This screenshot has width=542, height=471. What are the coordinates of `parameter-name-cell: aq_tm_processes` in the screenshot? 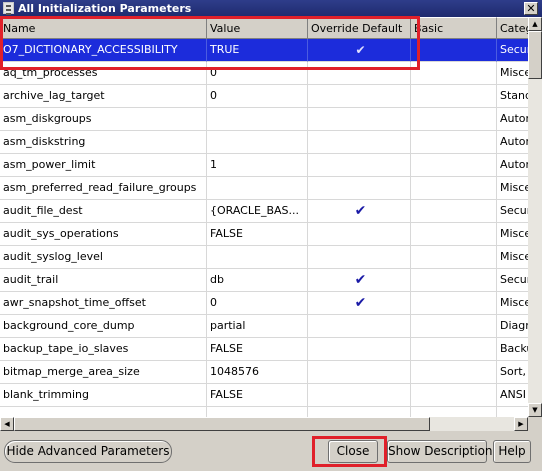 It's located at (103, 73).